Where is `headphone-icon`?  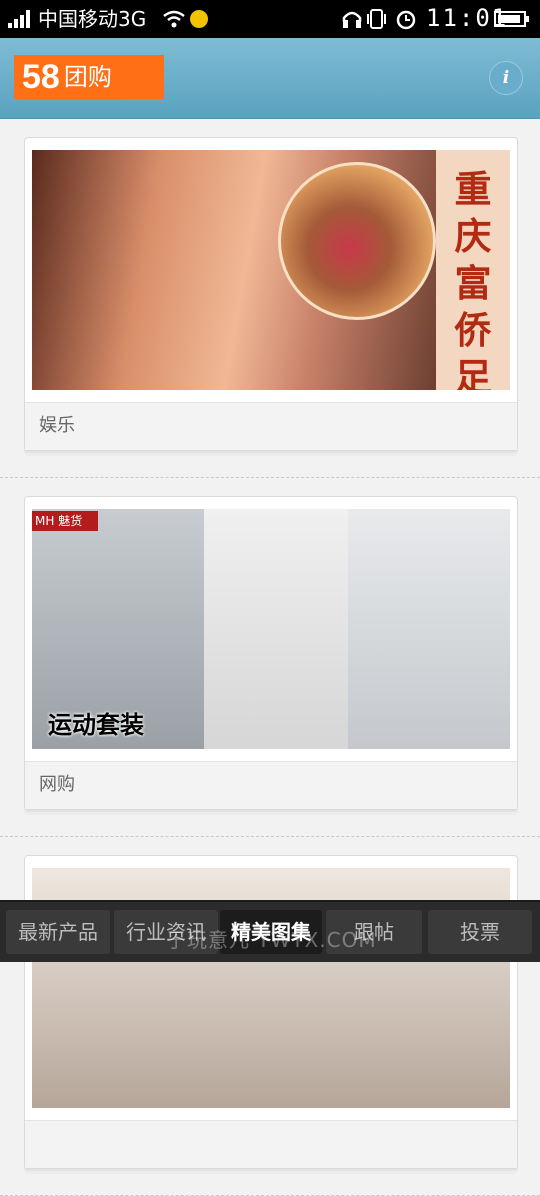
headphone-icon is located at coordinates (352, 19).